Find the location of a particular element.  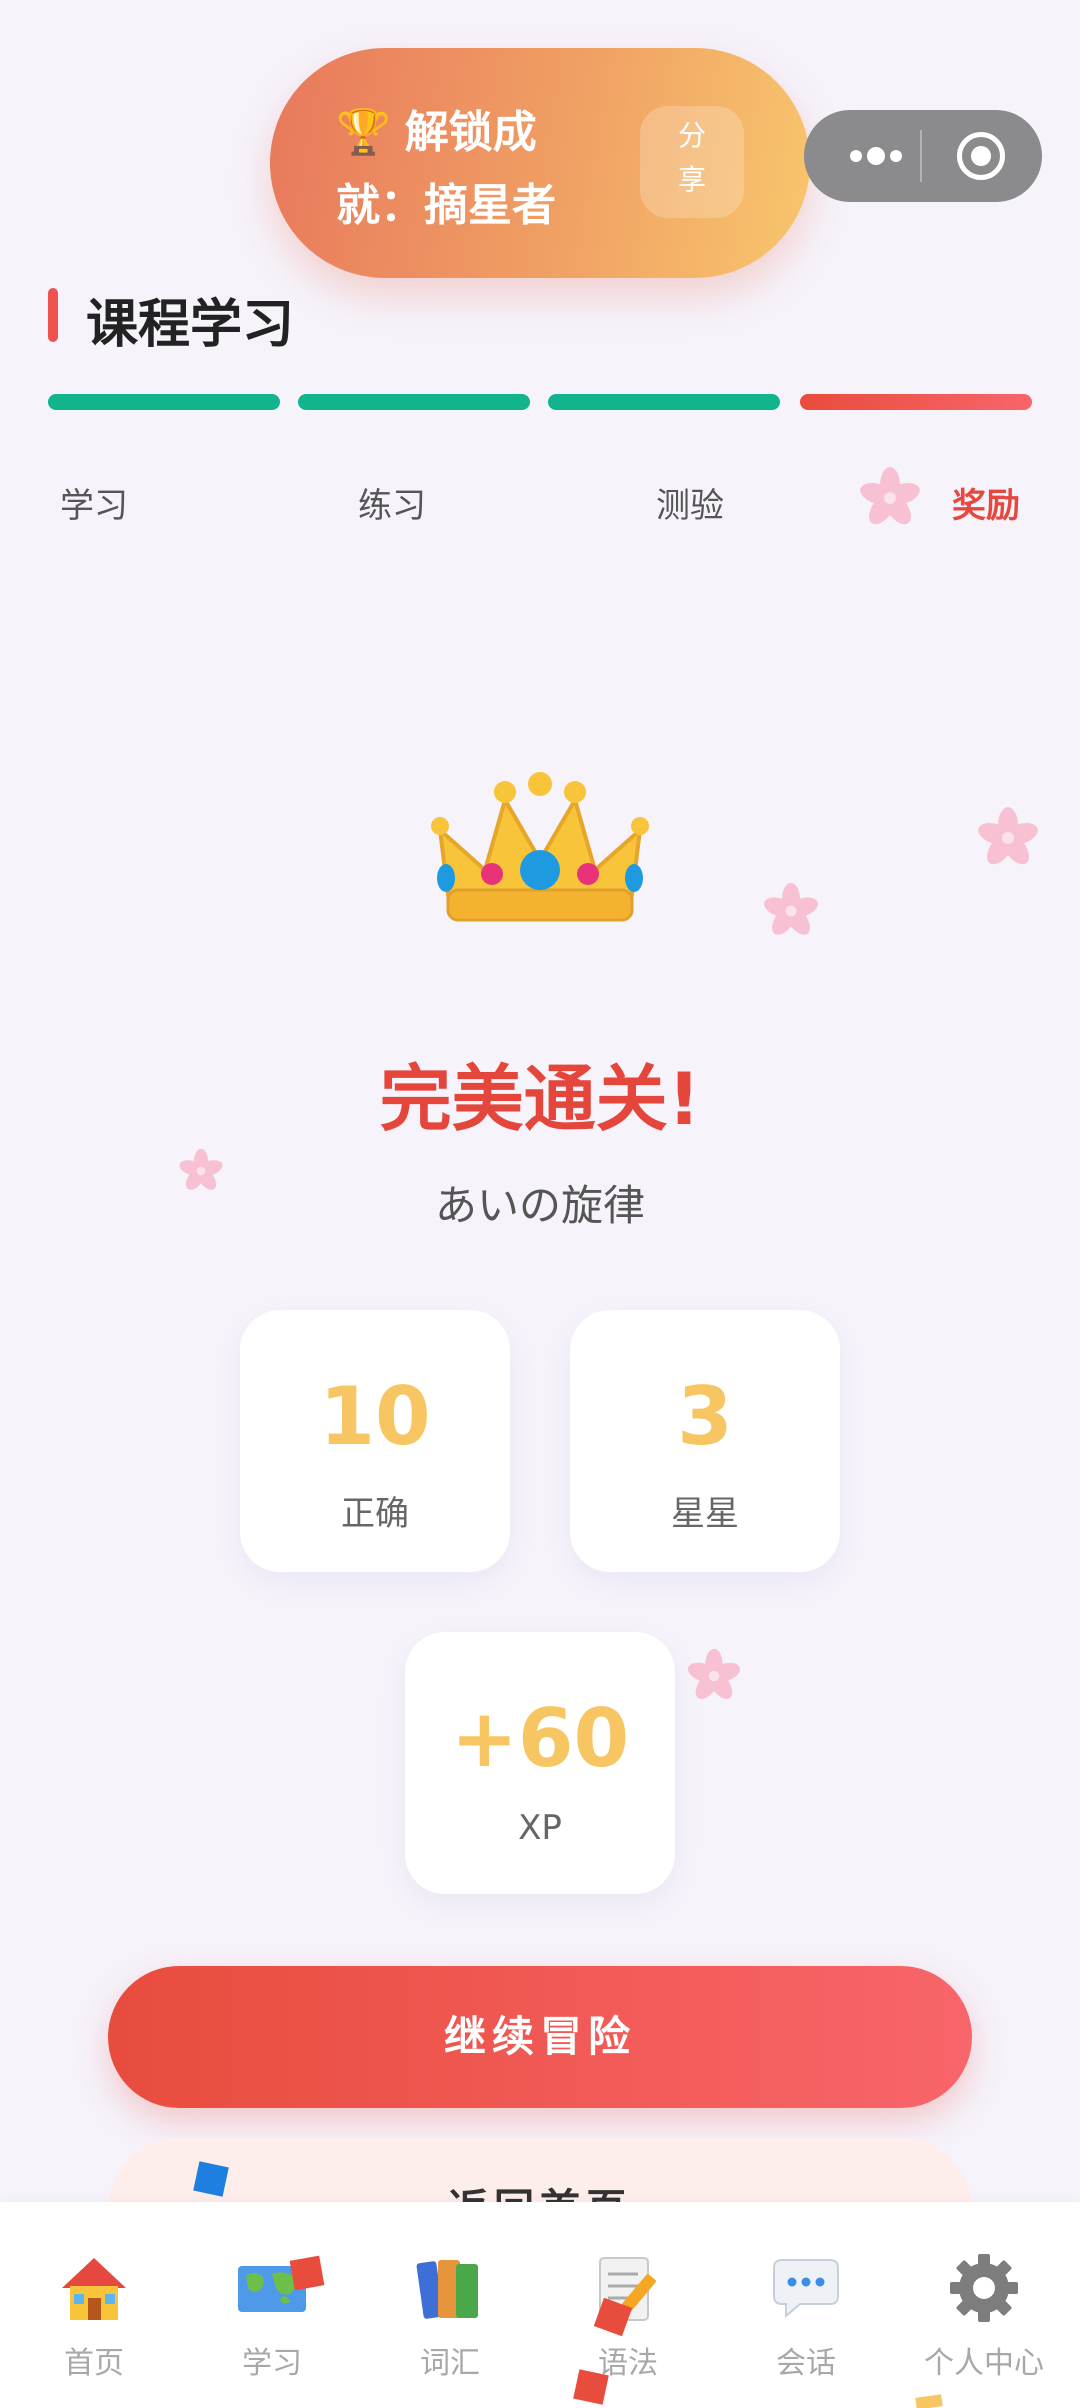

achievement-text-block: 🏆 解锁成就：摘星者 is located at coordinates (466, 169).